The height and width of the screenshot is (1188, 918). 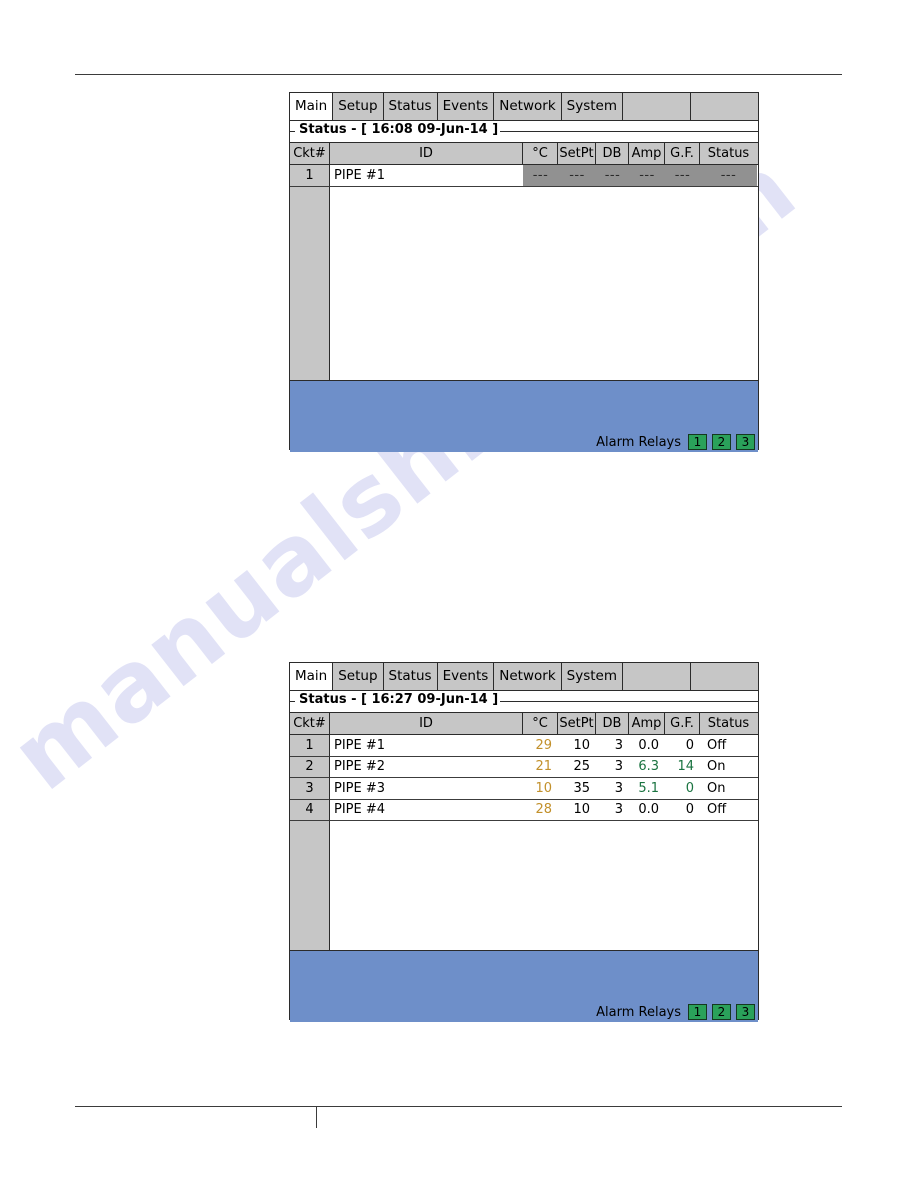 I want to click on cell-value-gf: 14, so click(x=685, y=767).